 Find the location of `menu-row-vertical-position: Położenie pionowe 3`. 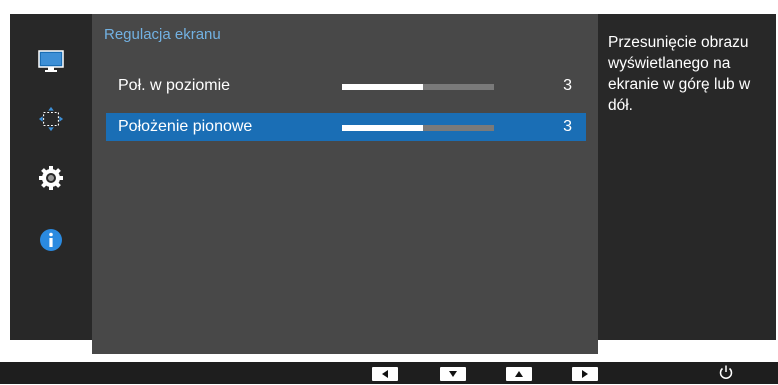

menu-row-vertical-position: Położenie pionowe 3 is located at coordinates (346, 127).